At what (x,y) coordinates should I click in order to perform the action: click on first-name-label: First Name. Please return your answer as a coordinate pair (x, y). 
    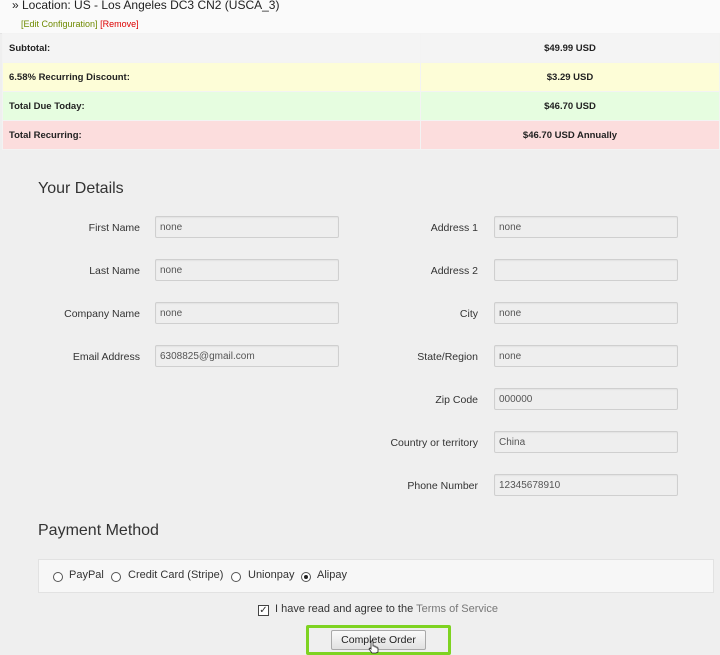
    Looking at the image, I should click on (114, 228).